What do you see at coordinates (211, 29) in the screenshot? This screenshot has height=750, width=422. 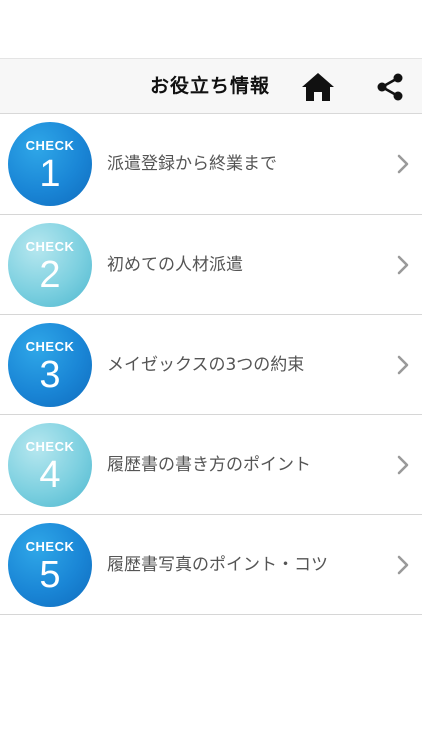 I see `status-area` at bounding box center [211, 29].